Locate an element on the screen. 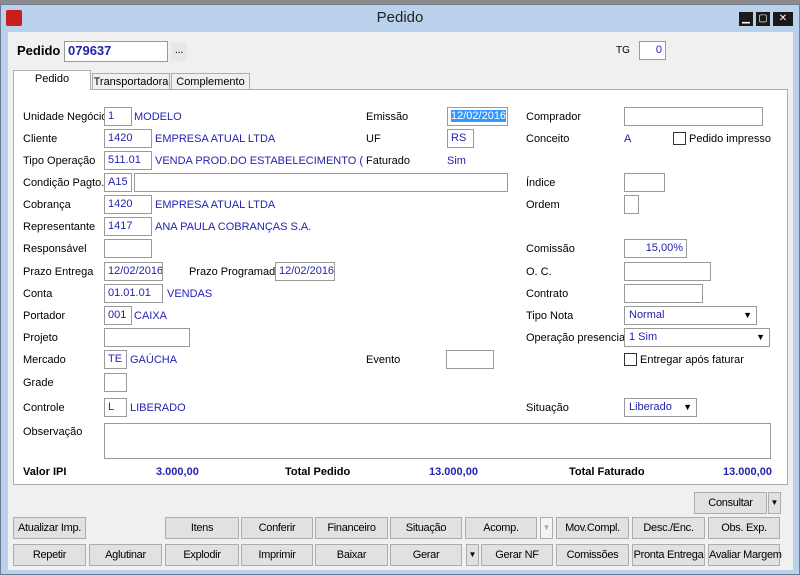  financeiro-button: Financeiro is located at coordinates (351, 528).